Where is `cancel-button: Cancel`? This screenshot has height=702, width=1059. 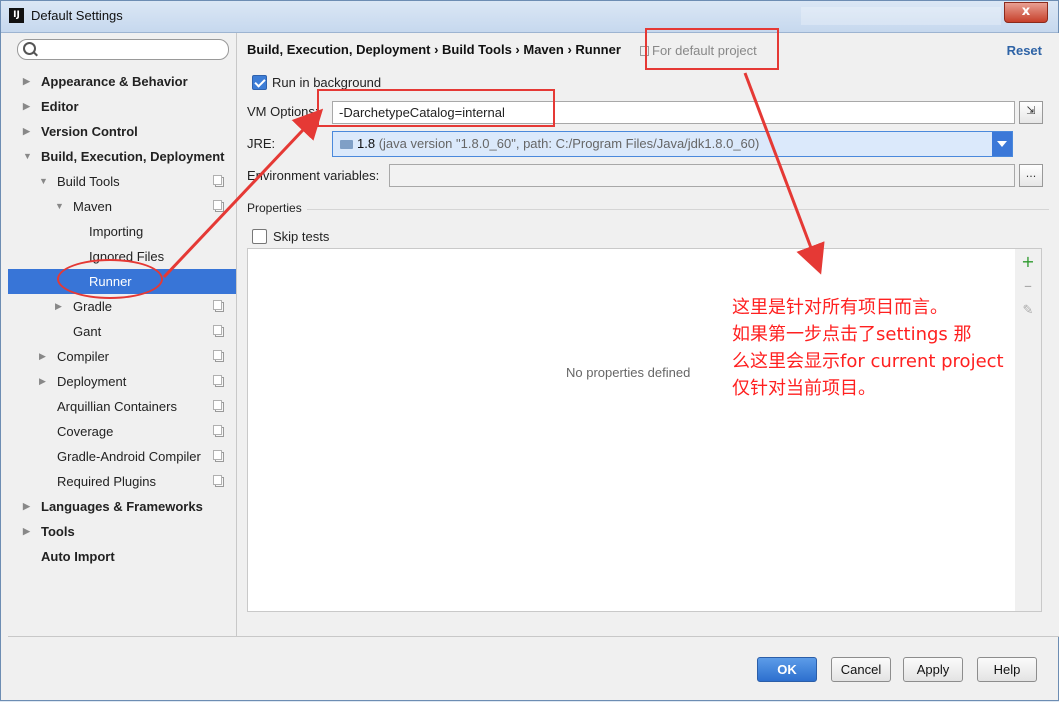
cancel-button: Cancel is located at coordinates (861, 669).